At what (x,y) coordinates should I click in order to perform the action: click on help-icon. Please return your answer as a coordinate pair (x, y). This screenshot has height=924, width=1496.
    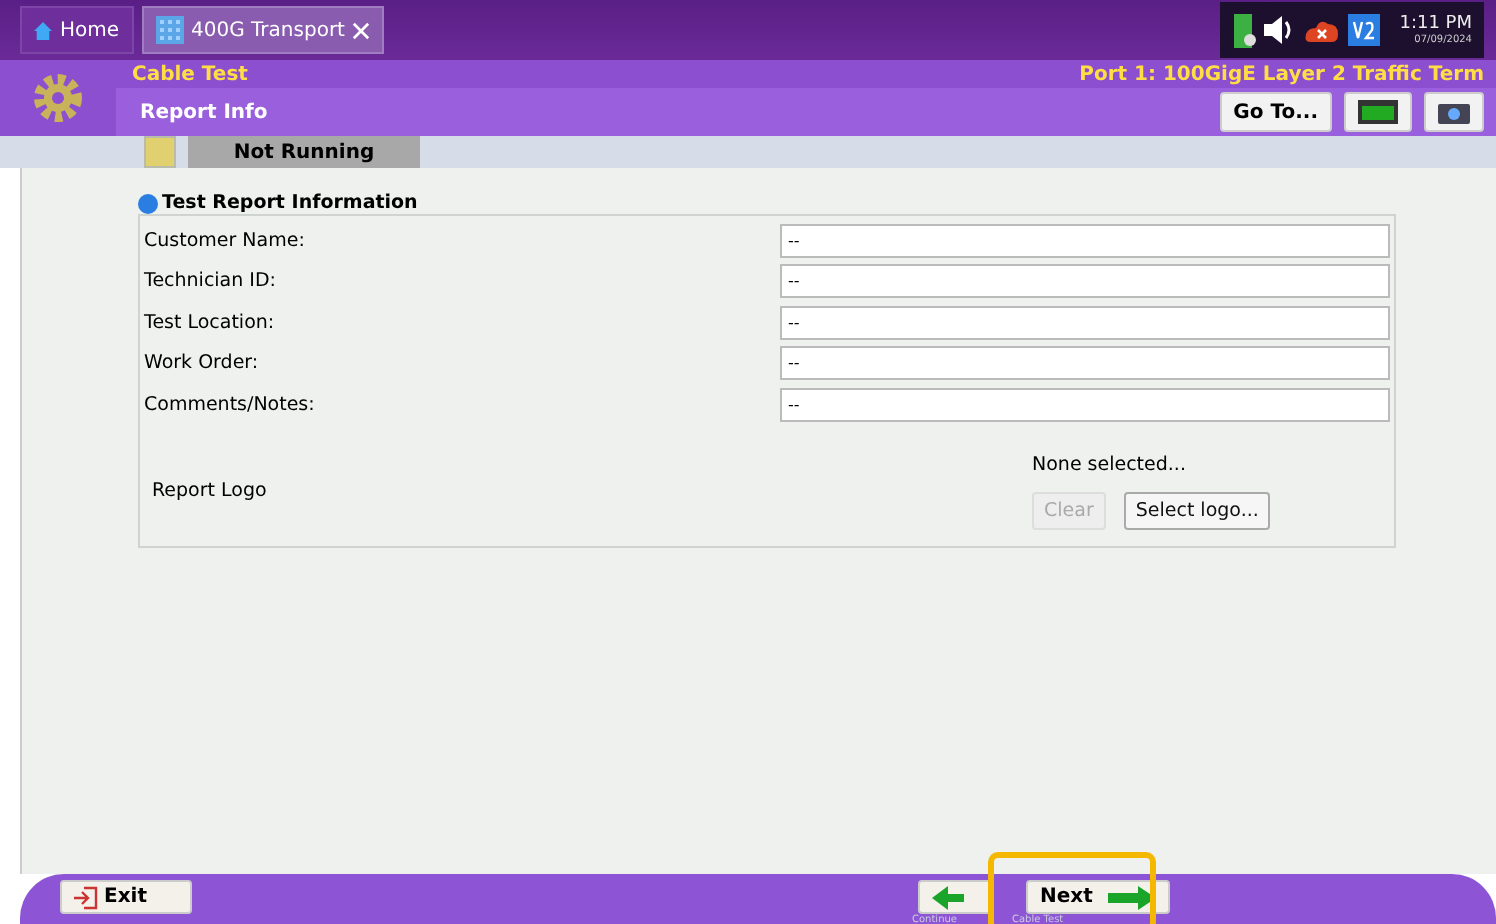
    Looking at the image, I should click on (148, 203).